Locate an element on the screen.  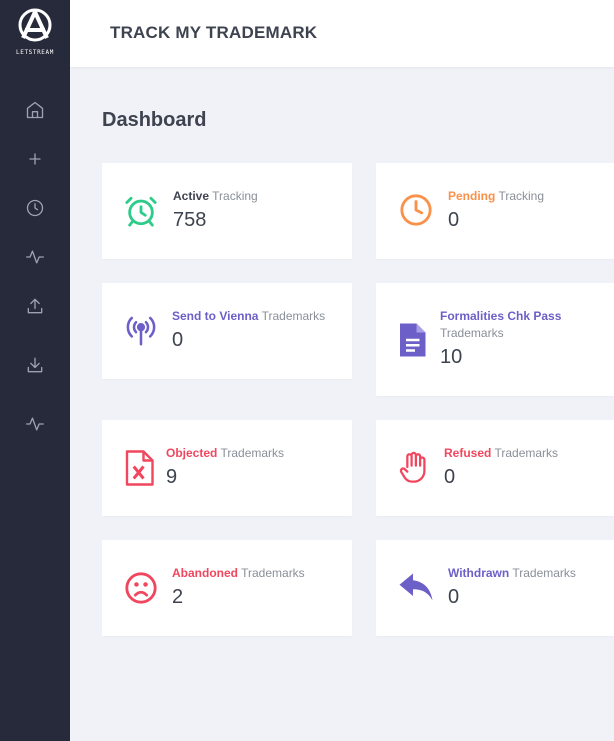
broadcast-icon is located at coordinates (141, 330).